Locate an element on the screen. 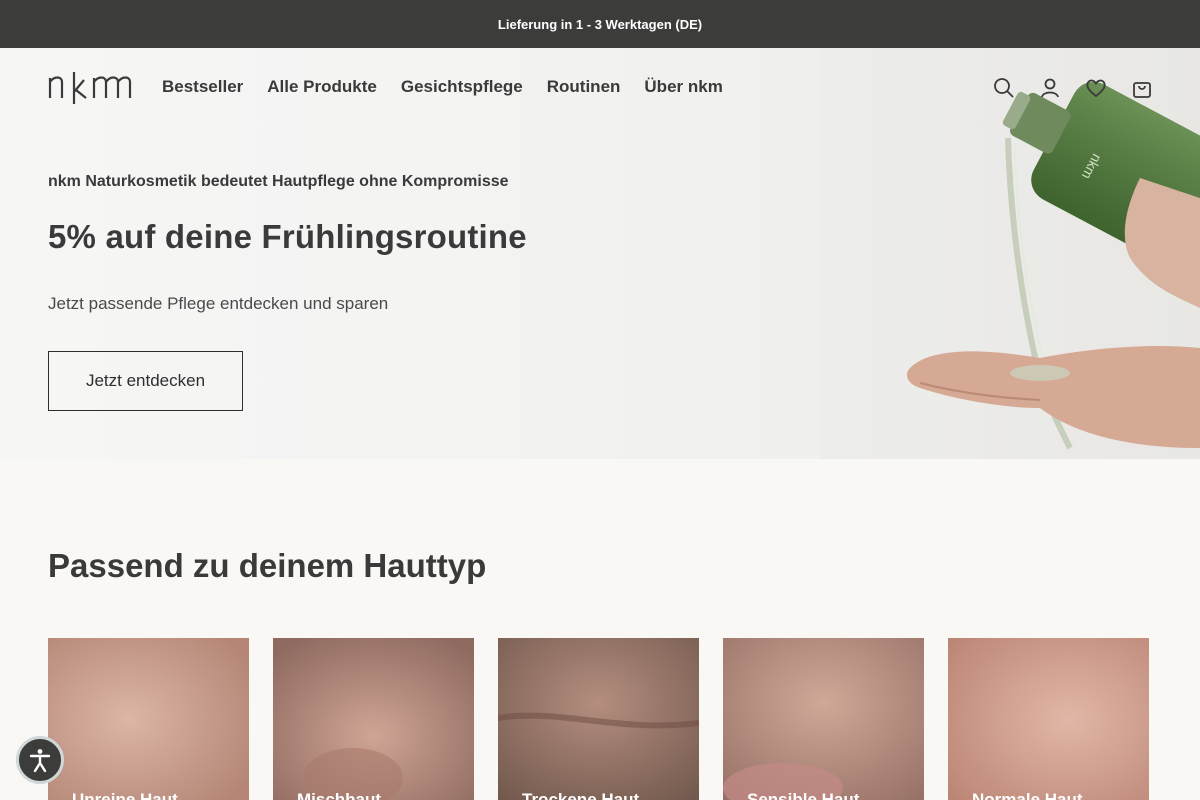 The image size is (1200, 800). announcement-bar: Lieferung in 1 - 3 Werktagen (DE) is located at coordinates (600, 24).